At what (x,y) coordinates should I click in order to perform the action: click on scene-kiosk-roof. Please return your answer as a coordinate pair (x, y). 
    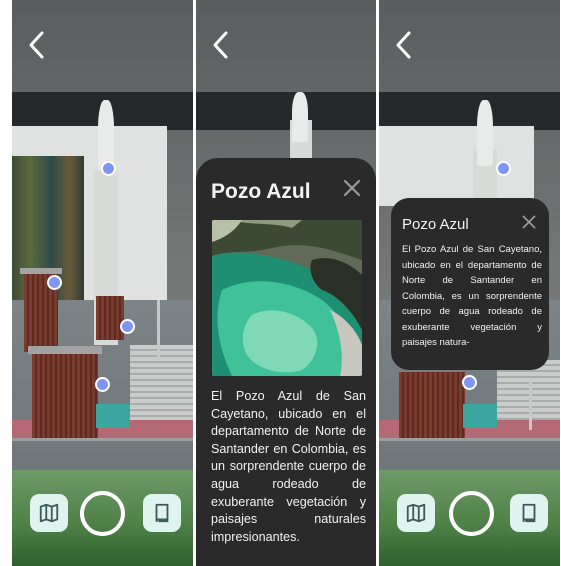
    Looking at the image, I should click on (65, 350).